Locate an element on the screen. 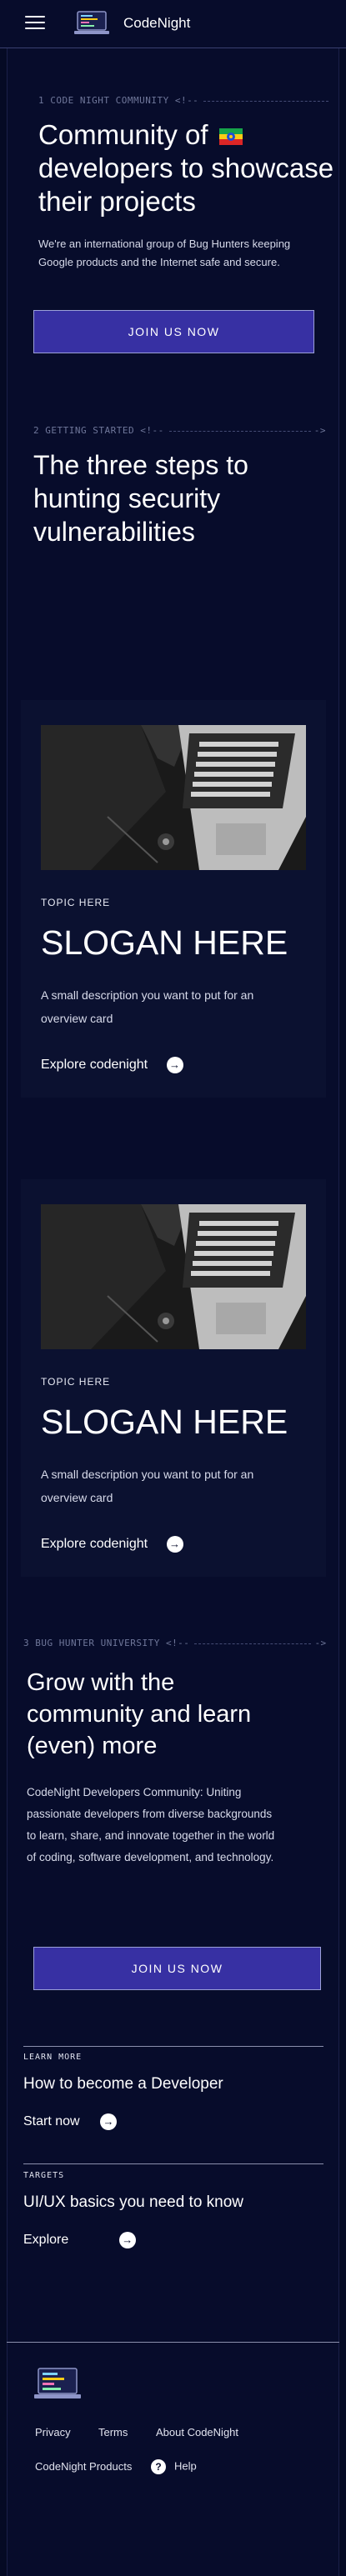  privacy-link: Privacy is located at coordinates (53, 2432).